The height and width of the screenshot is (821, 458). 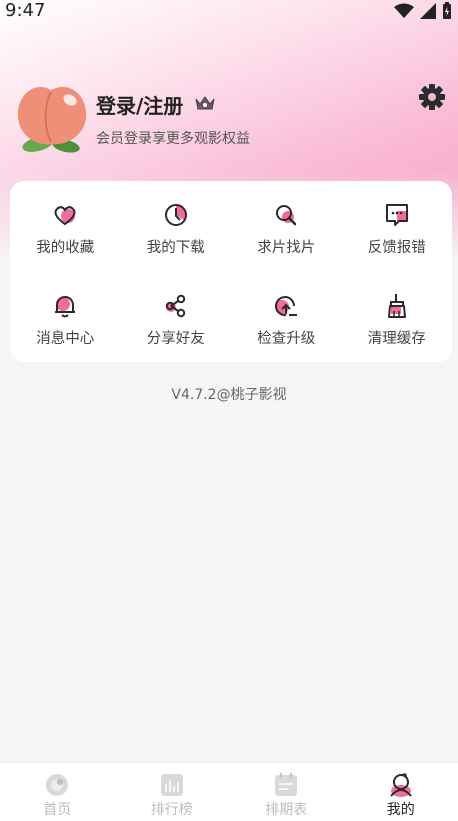 I want to click on home-icon, so click(x=57, y=785).